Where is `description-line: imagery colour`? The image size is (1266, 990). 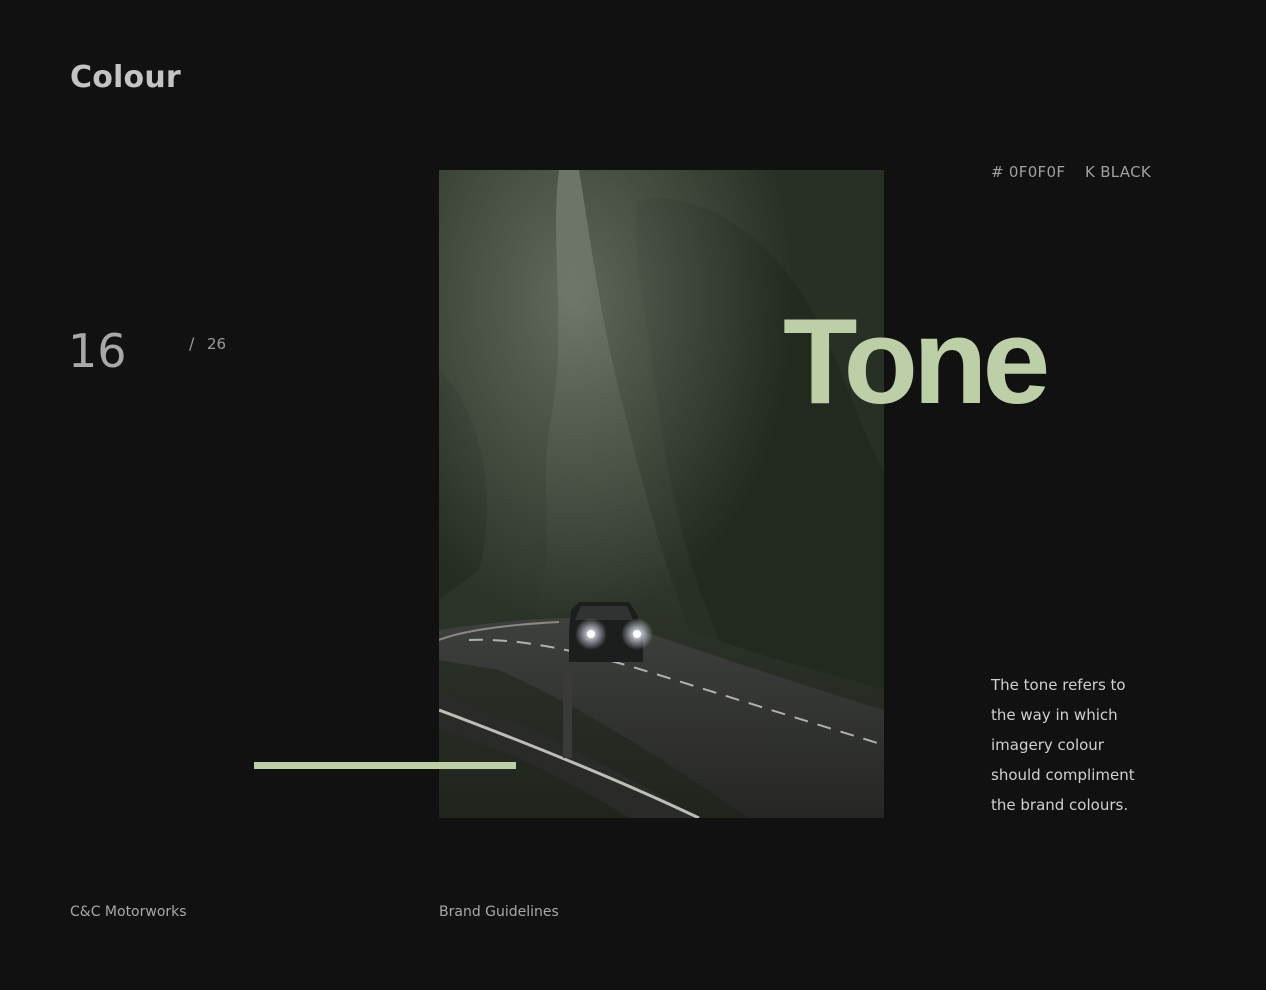 description-line: imagery colour is located at coordinates (1047, 745).